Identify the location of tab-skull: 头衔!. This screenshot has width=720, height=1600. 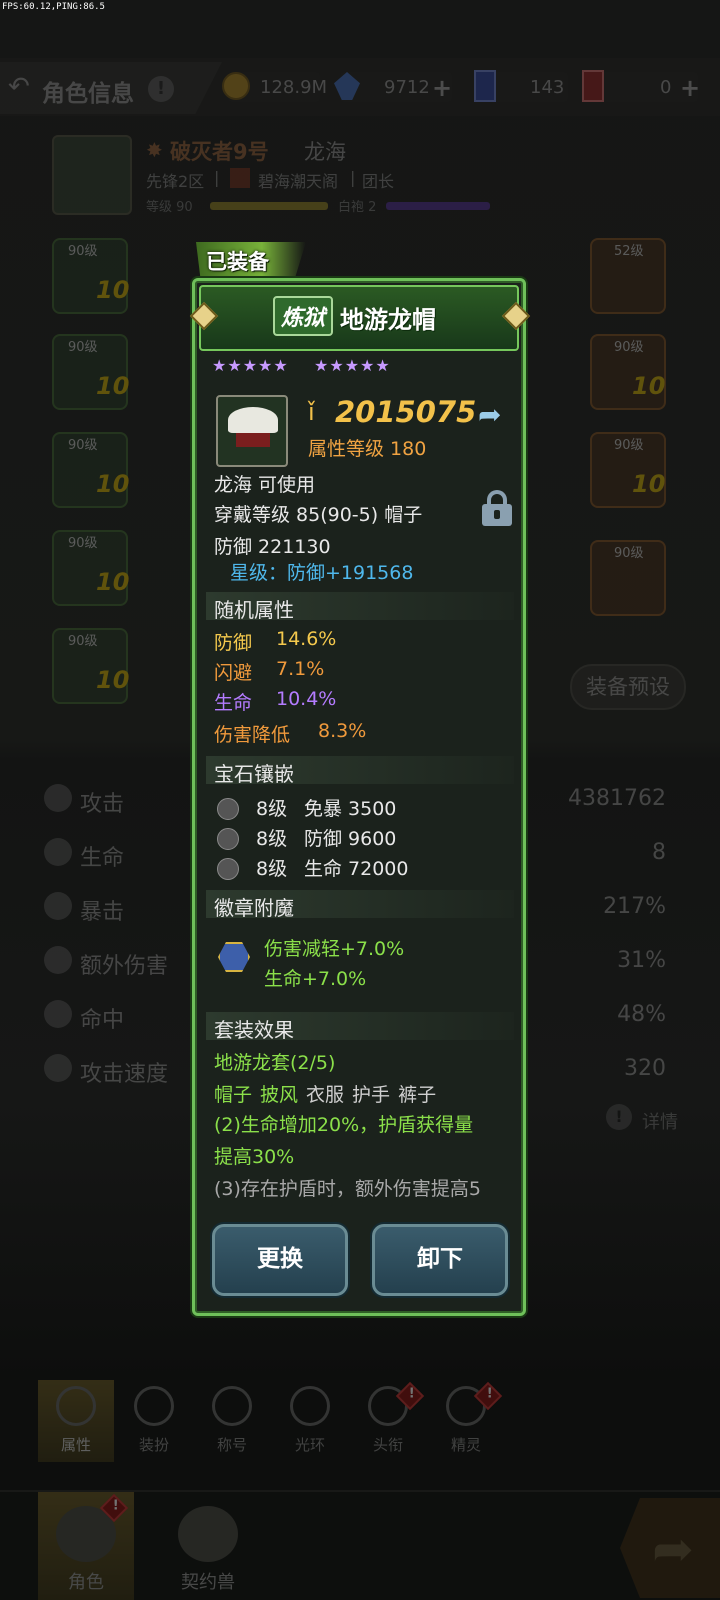
(388, 1421).